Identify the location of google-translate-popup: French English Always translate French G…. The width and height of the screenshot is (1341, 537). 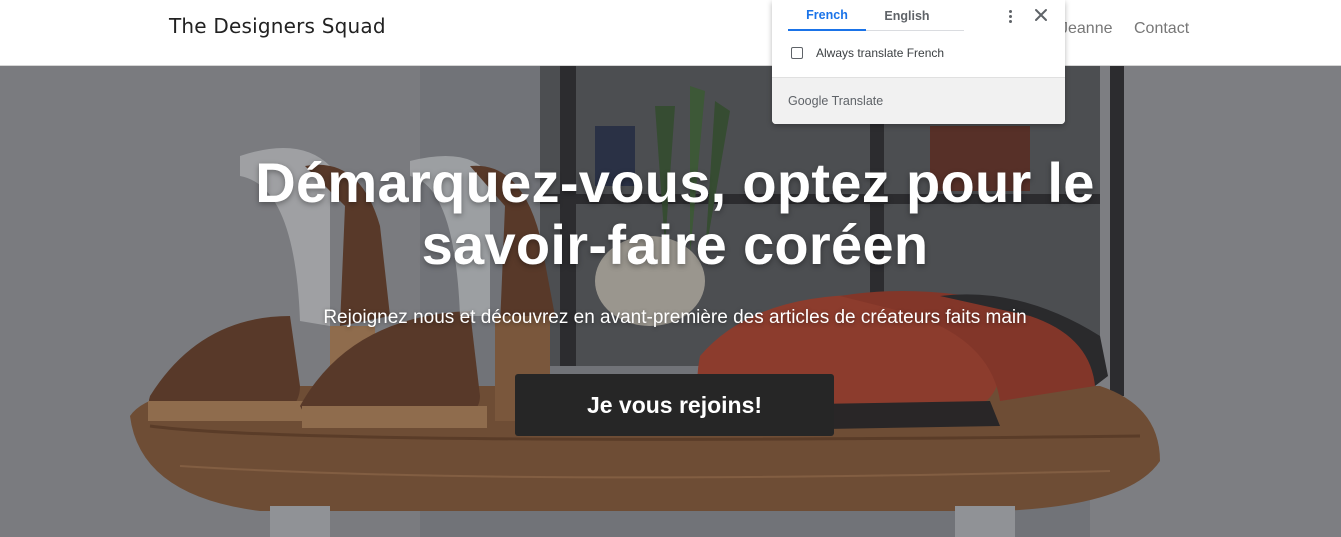
(918, 62).